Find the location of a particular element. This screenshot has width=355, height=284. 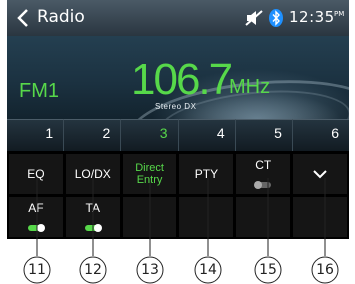

preset-number: 5 is located at coordinates (278, 133).